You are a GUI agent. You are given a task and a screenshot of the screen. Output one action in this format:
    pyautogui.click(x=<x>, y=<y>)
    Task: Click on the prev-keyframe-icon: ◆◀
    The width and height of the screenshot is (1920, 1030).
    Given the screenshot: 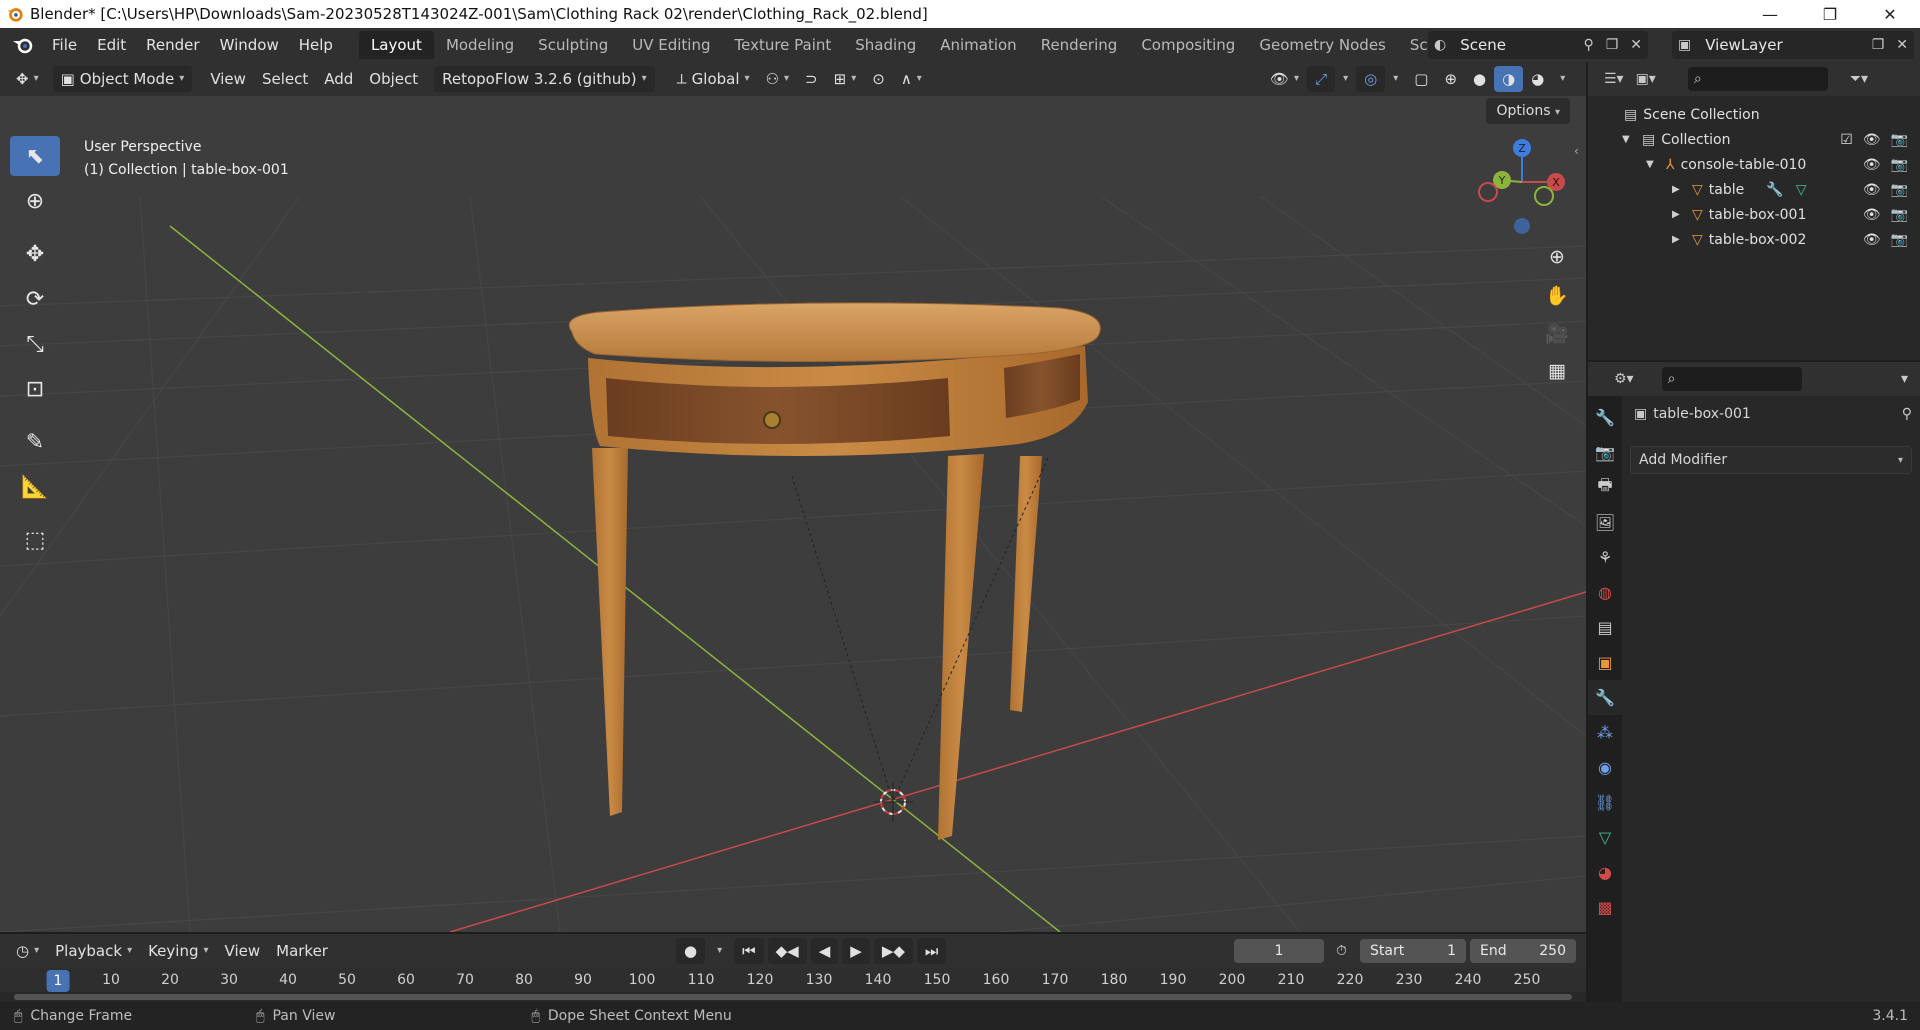 What is the action you would take?
    pyautogui.click(x=787, y=951)
    